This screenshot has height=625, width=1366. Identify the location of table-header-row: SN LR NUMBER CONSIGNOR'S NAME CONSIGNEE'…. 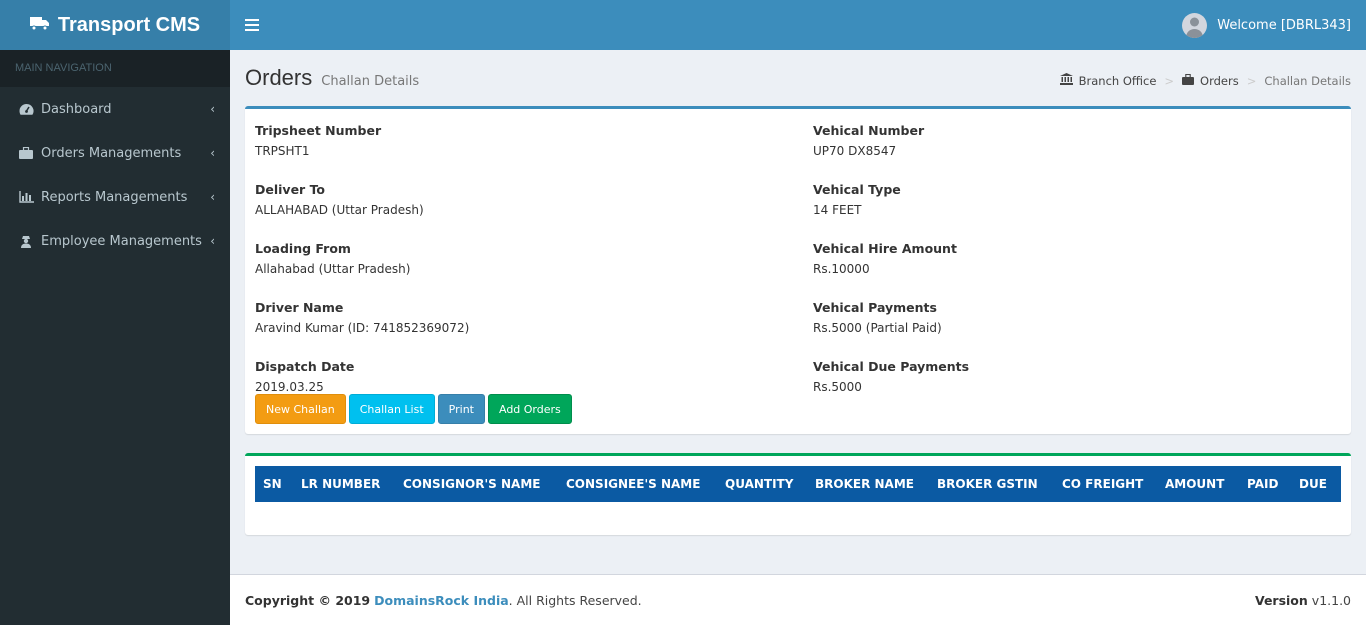
(798, 484).